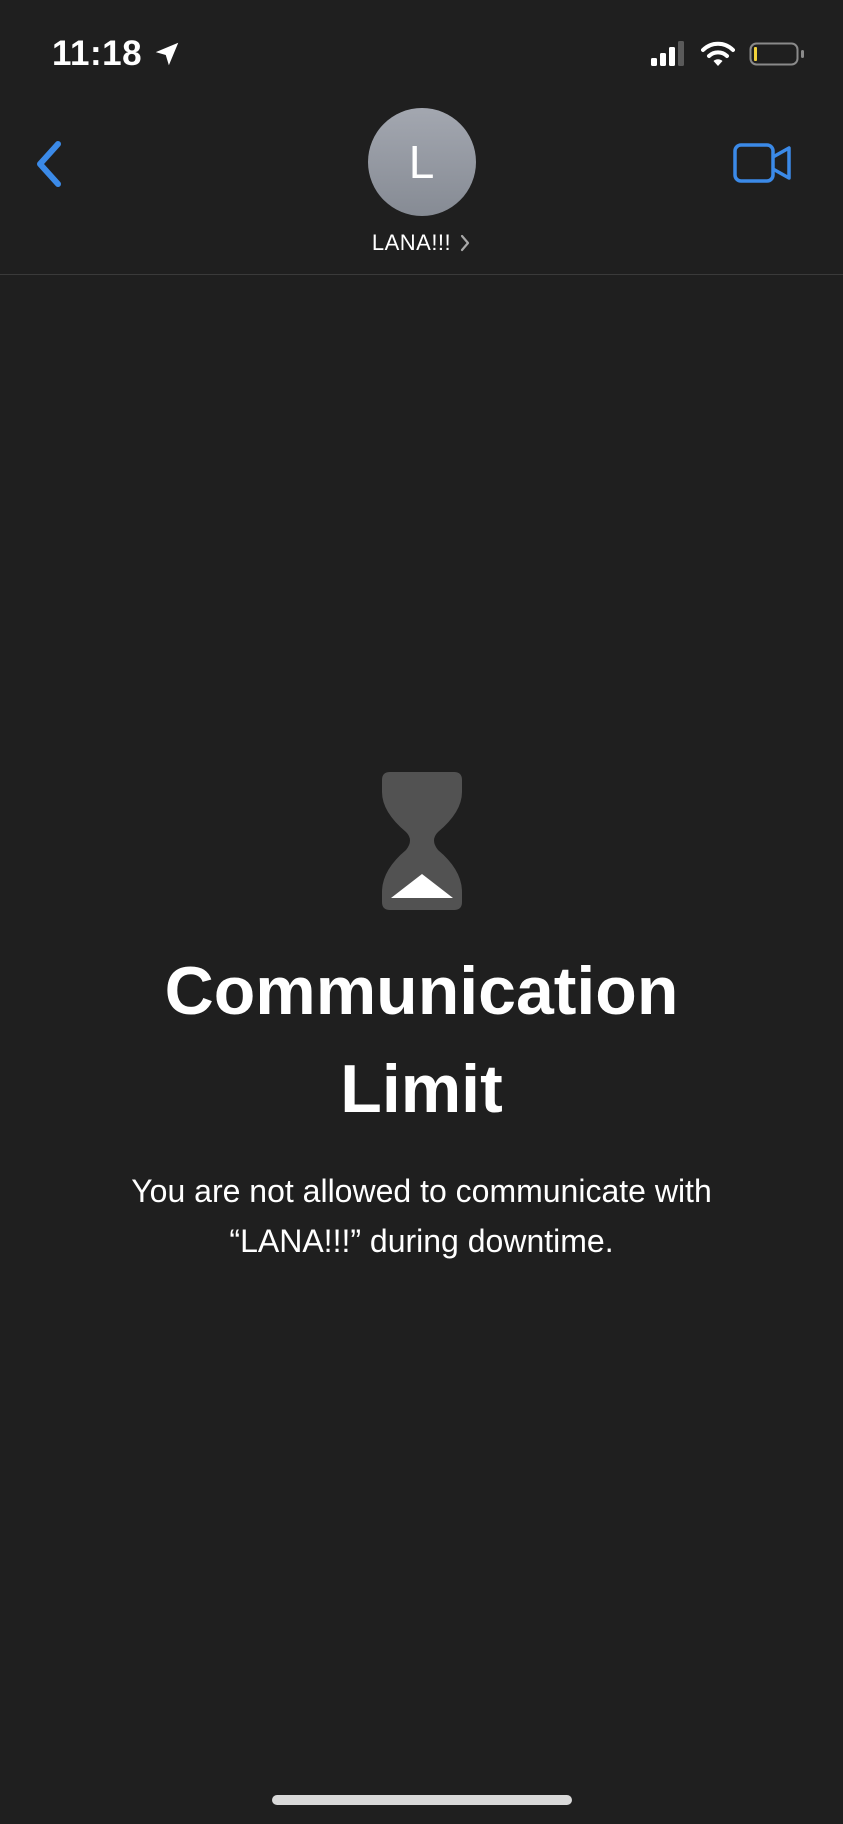 This screenshot has width=843, height=1824. I want to click on wifi-icon, so click(718, 53).